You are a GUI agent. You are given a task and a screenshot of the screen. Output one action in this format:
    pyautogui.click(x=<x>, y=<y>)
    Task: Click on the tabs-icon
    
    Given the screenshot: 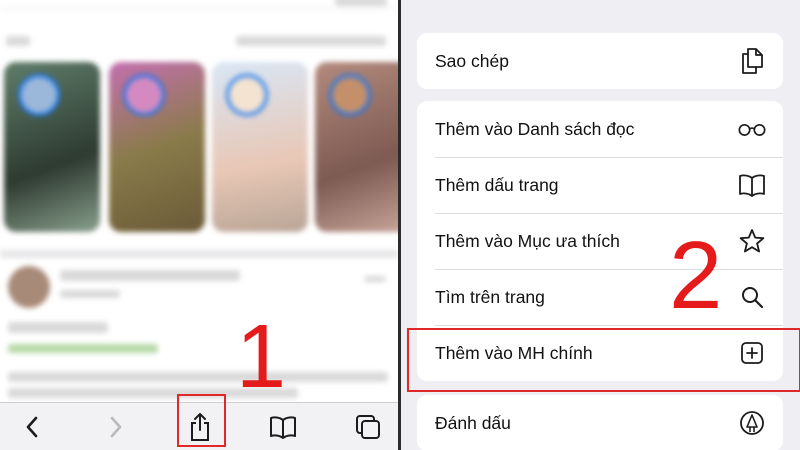 What is the action you would take?
    pyautogui.click(x=368, y=427)
    